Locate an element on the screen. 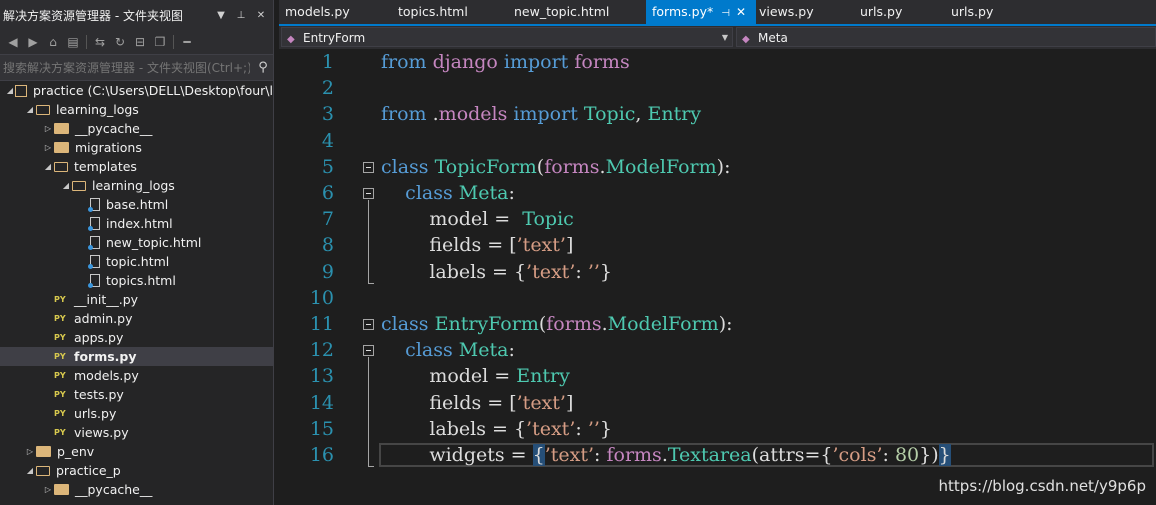 This screenshot has width=1156, height=505. views-icon: ▤ is located at coordinates (73, 42).